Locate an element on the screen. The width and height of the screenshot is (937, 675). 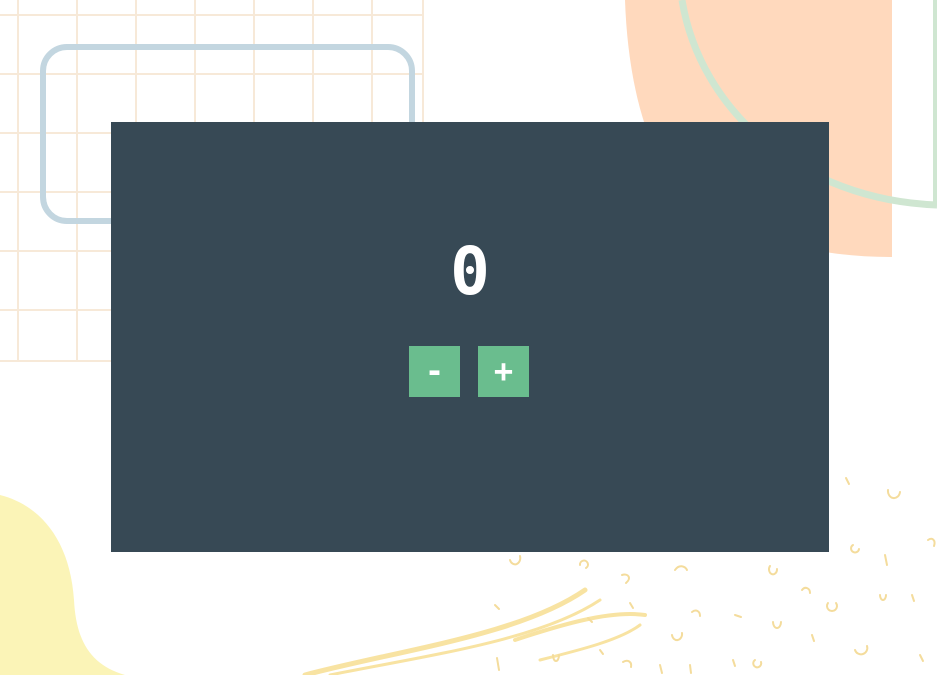
yellow-brush-strokes is located at coordinates (474, 631).